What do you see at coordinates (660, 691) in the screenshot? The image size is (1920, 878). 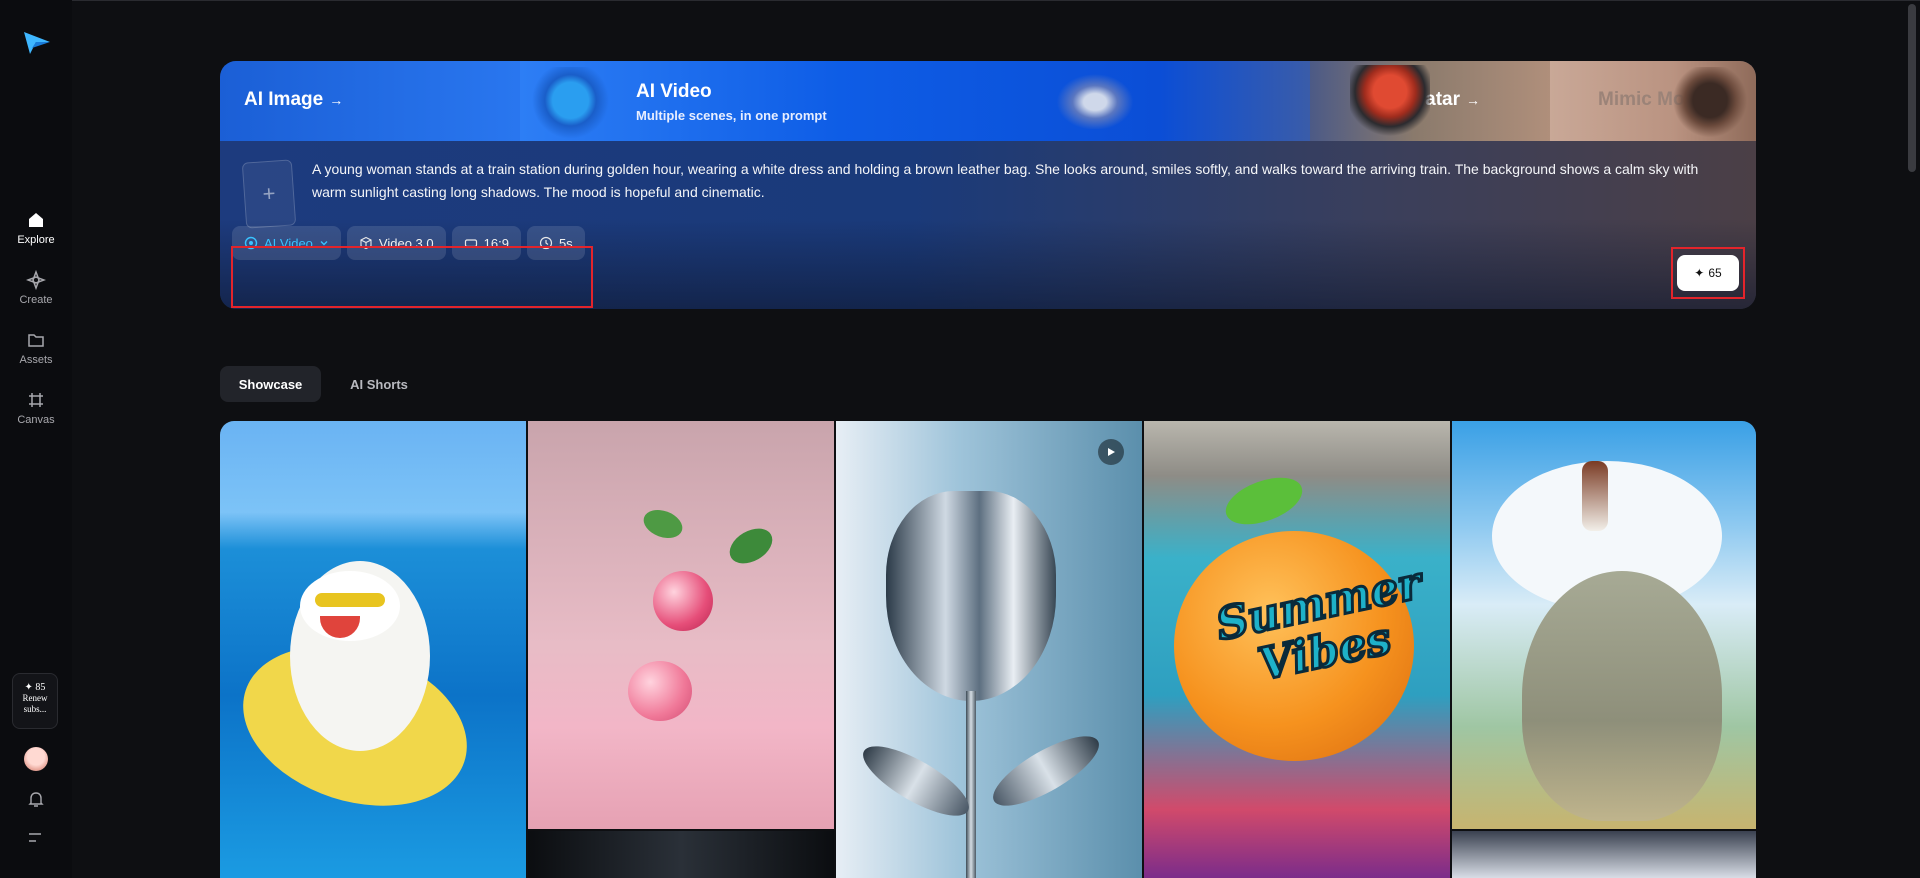 I see `cherry-bottom` at bounding box center [660, 691].